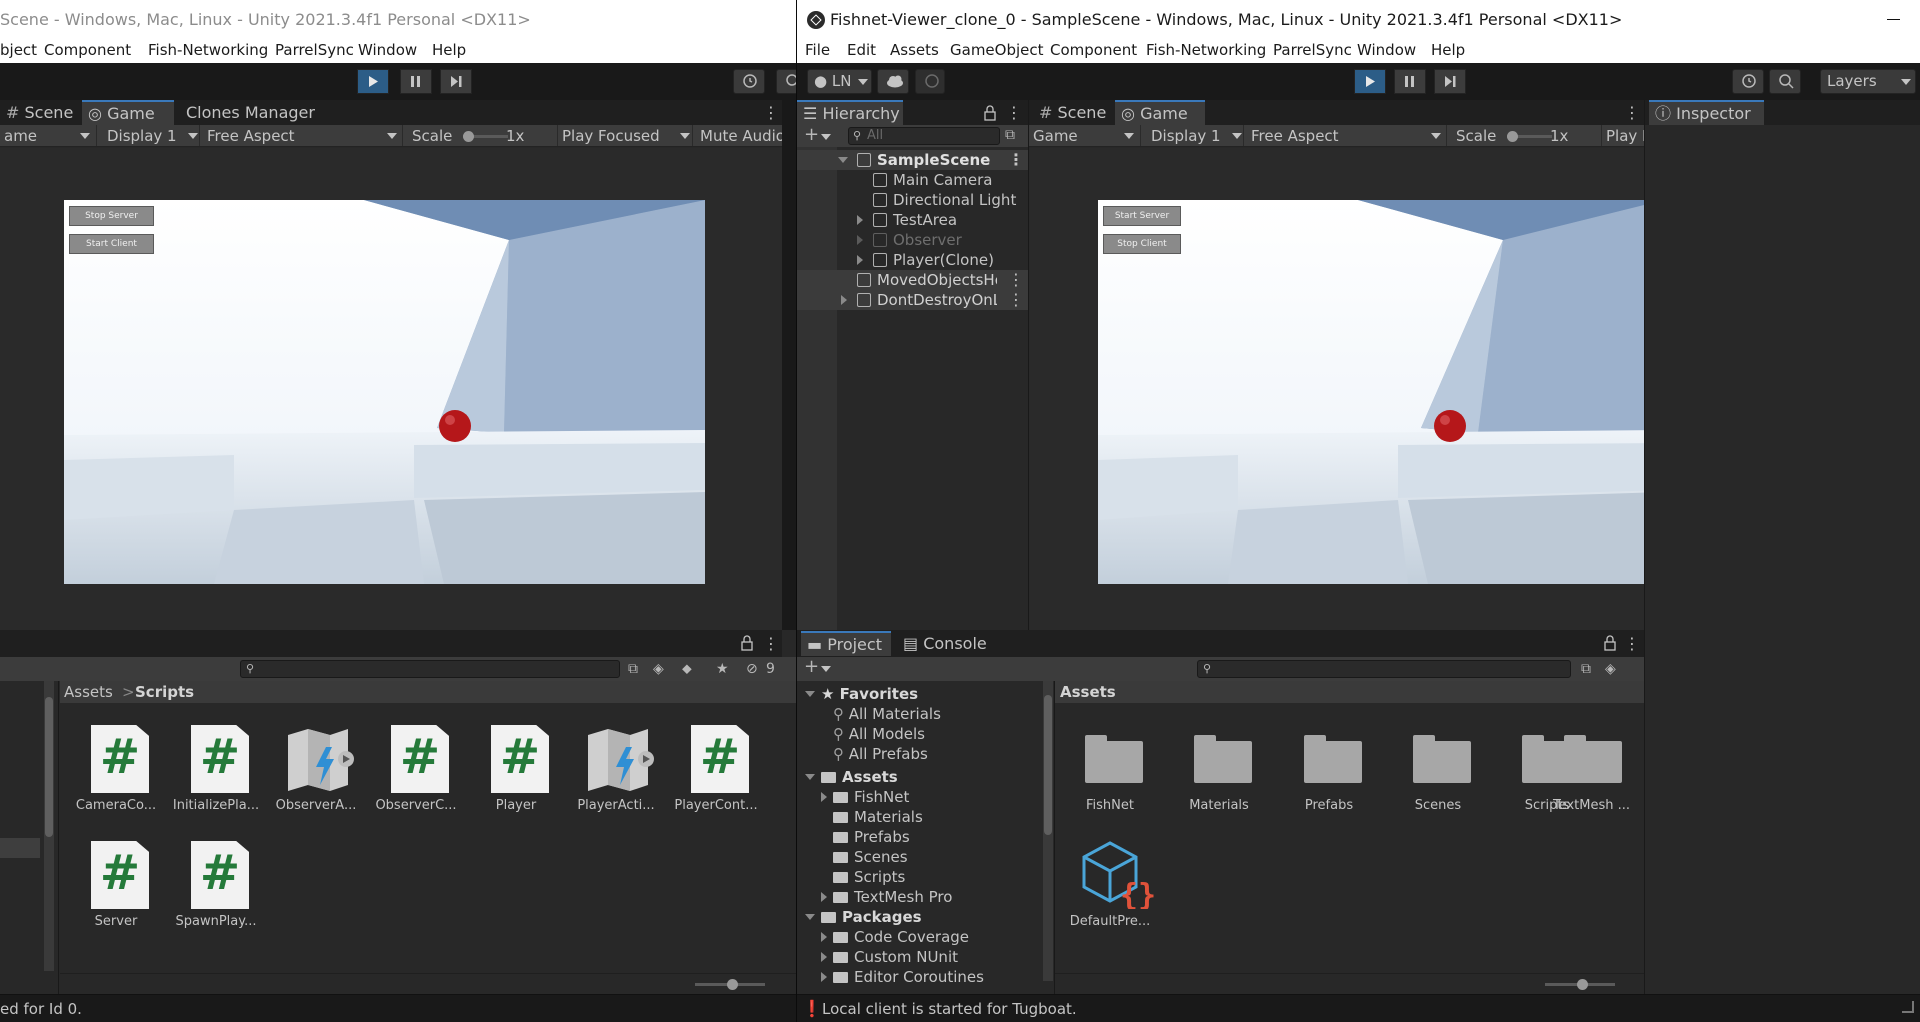 The width and height of the screenshot is (1920, 1022). Describe the element at coordinates (839, 81) in the screenshot. I see `account-dropdown: ● LN` at that location.